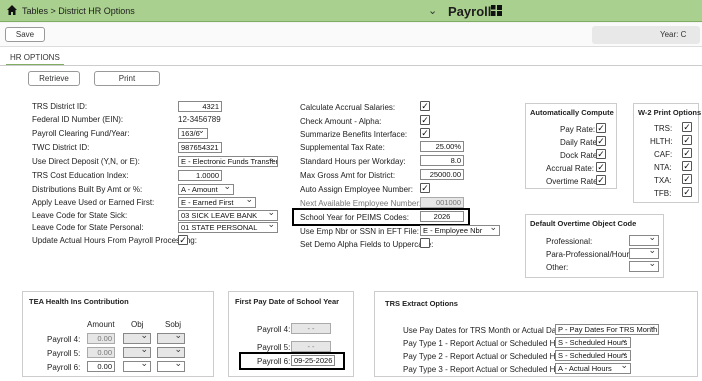  I want to click on trs-pay-type3-select: A - Actual Hours, so click(593, 368).